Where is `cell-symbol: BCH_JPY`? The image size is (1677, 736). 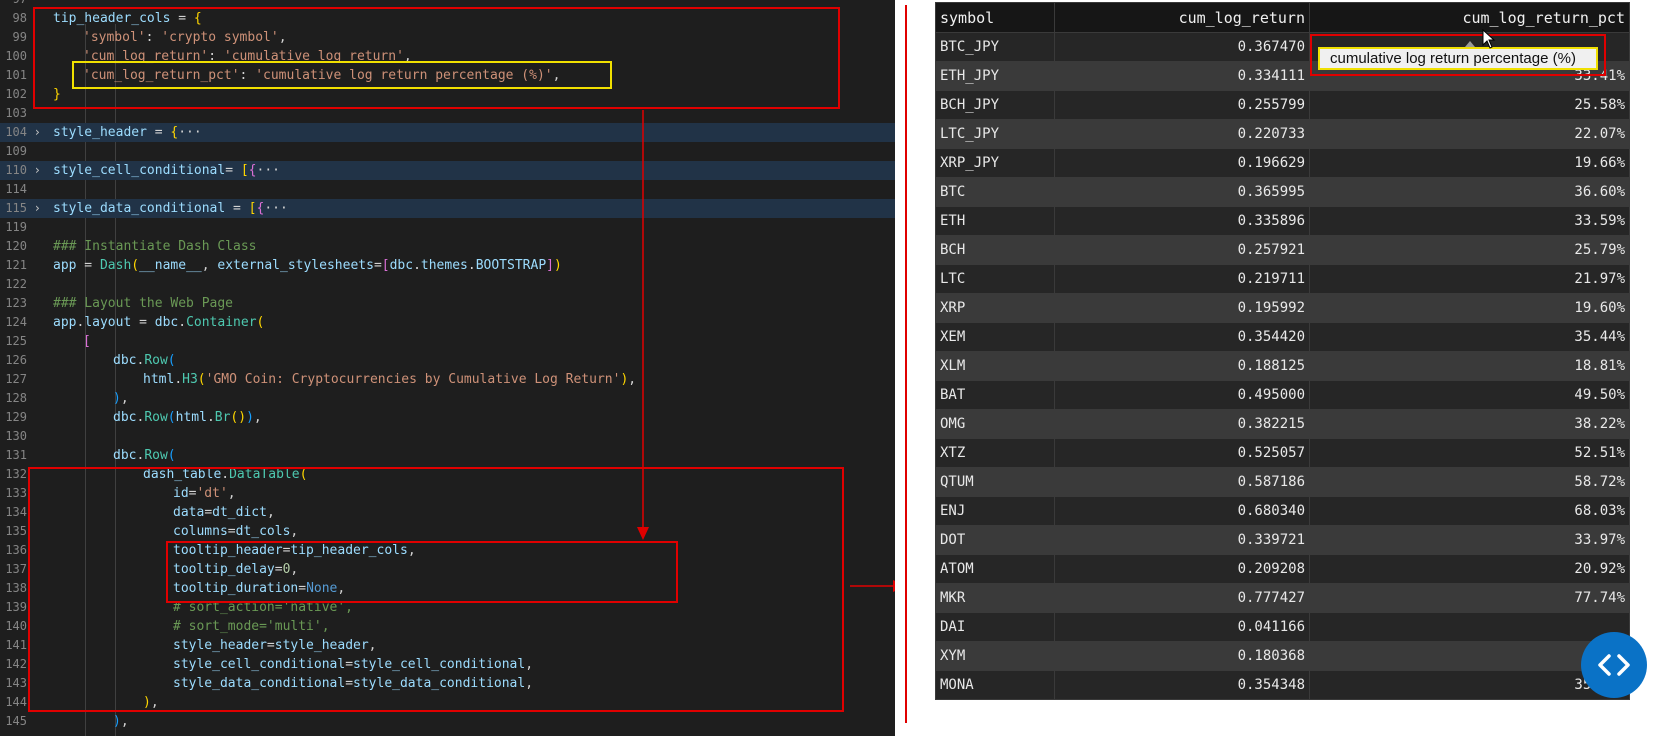 cell-symbol: BCH_JPY is located at coordinates (995, 105).